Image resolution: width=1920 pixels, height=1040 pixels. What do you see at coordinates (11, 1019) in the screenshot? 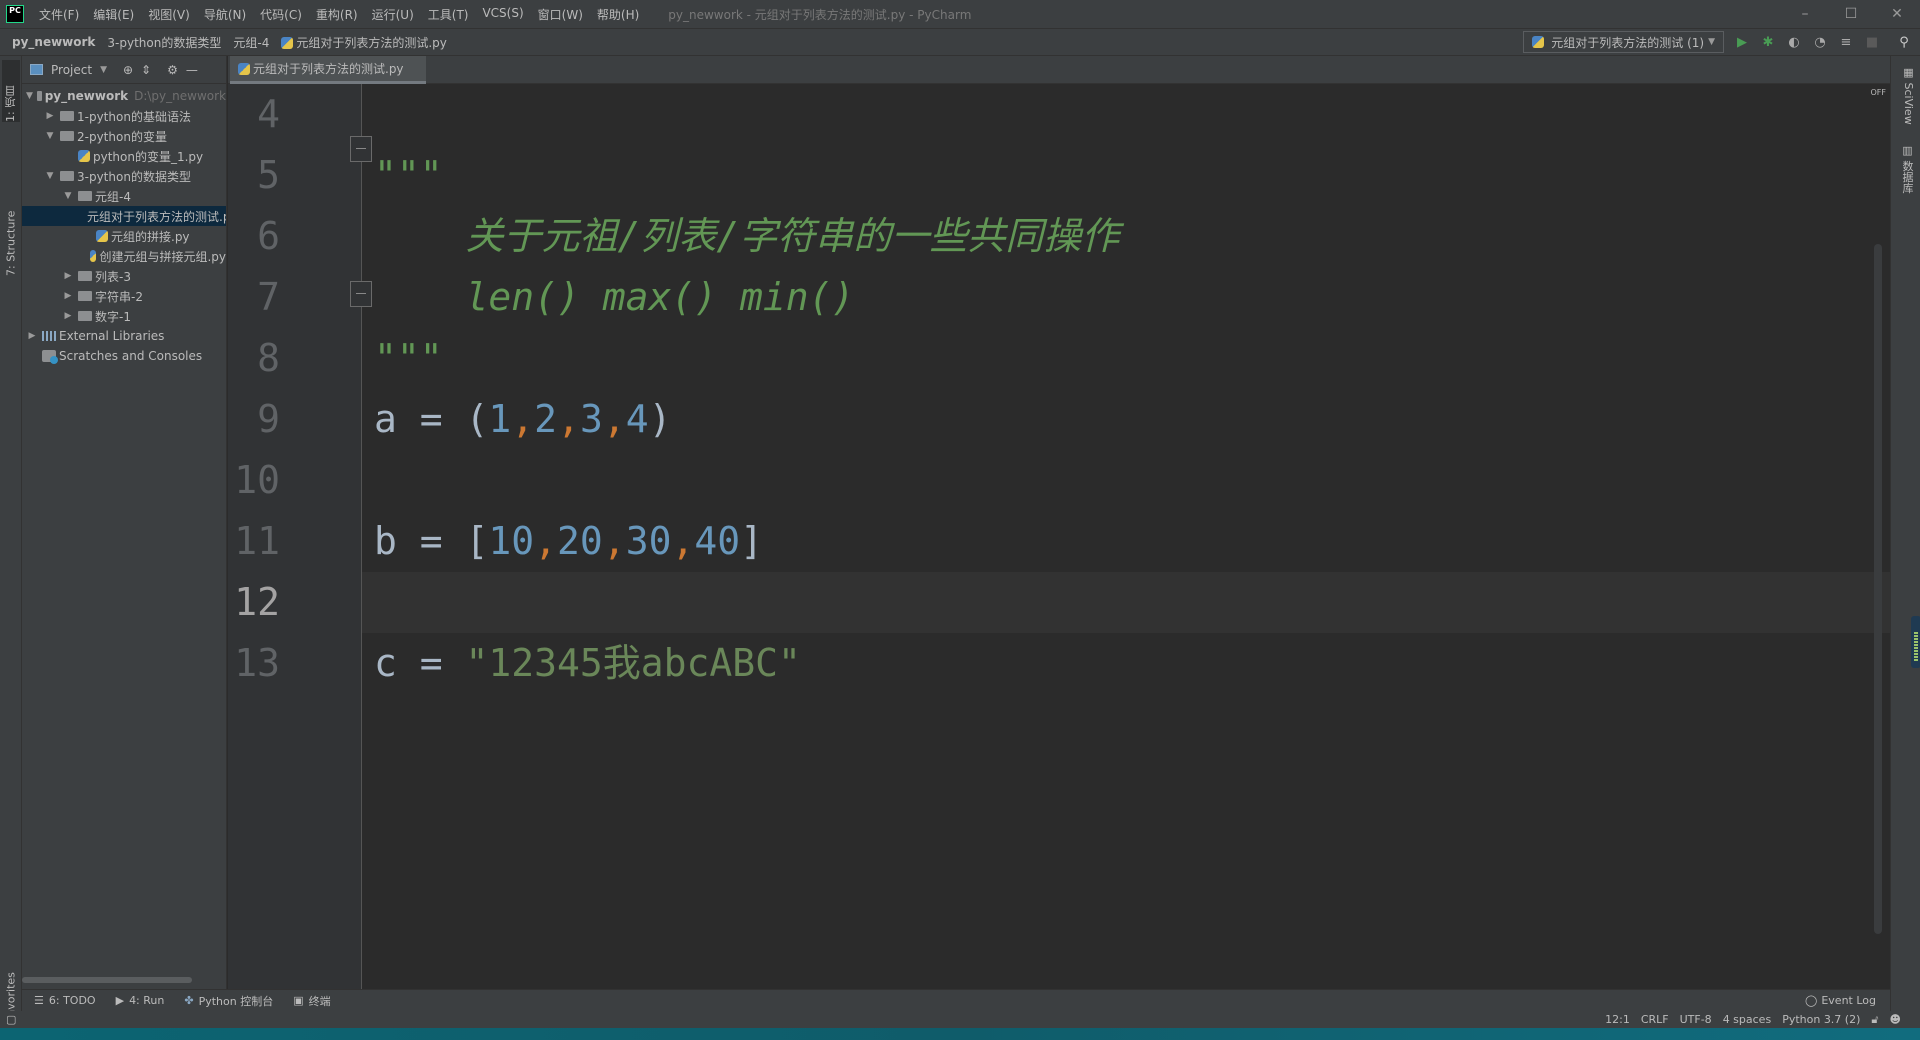
I see `tool-windows-toggle-icon: ▢` at bounding box center [11, 1019].